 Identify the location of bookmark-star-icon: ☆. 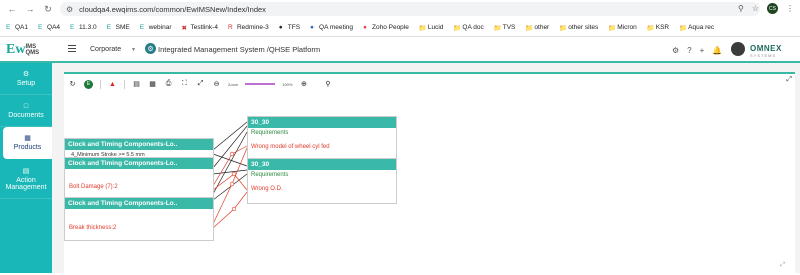
(755, 8).